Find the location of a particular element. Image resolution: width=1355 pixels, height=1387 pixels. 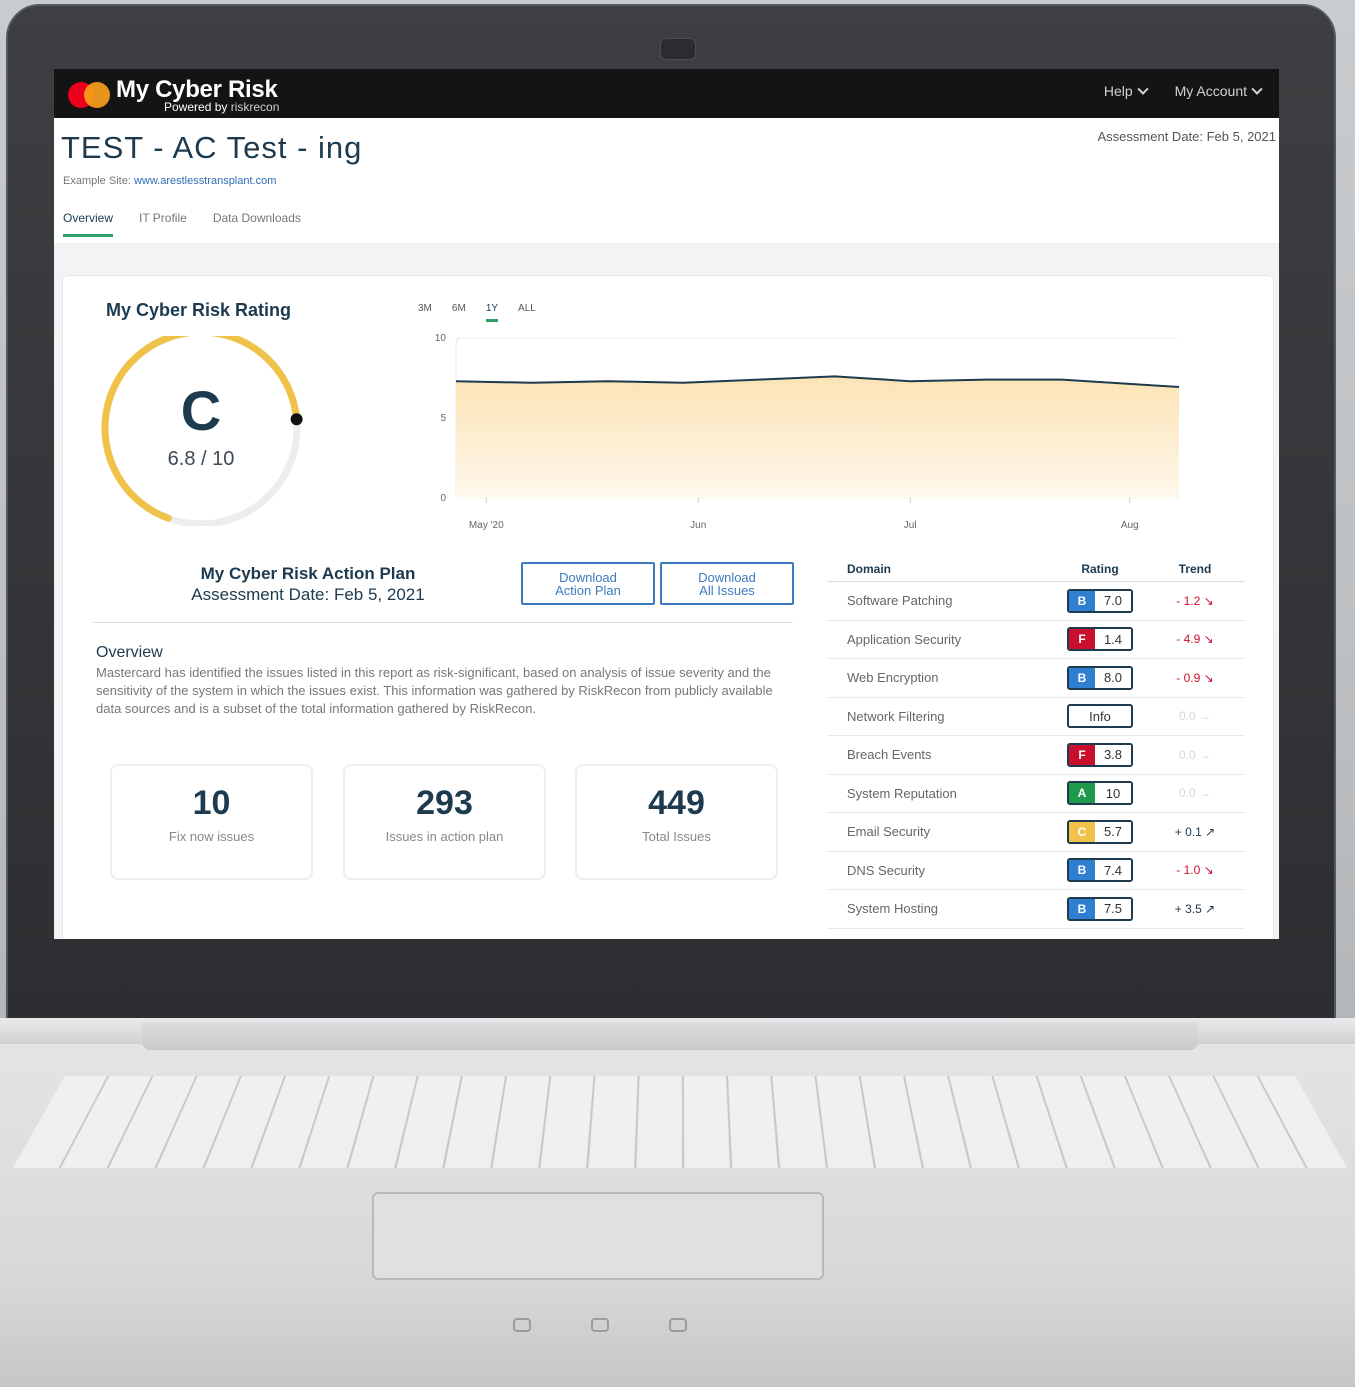

domain-trend: + 0.1 ↗ is located at coordinates (1195, 832).